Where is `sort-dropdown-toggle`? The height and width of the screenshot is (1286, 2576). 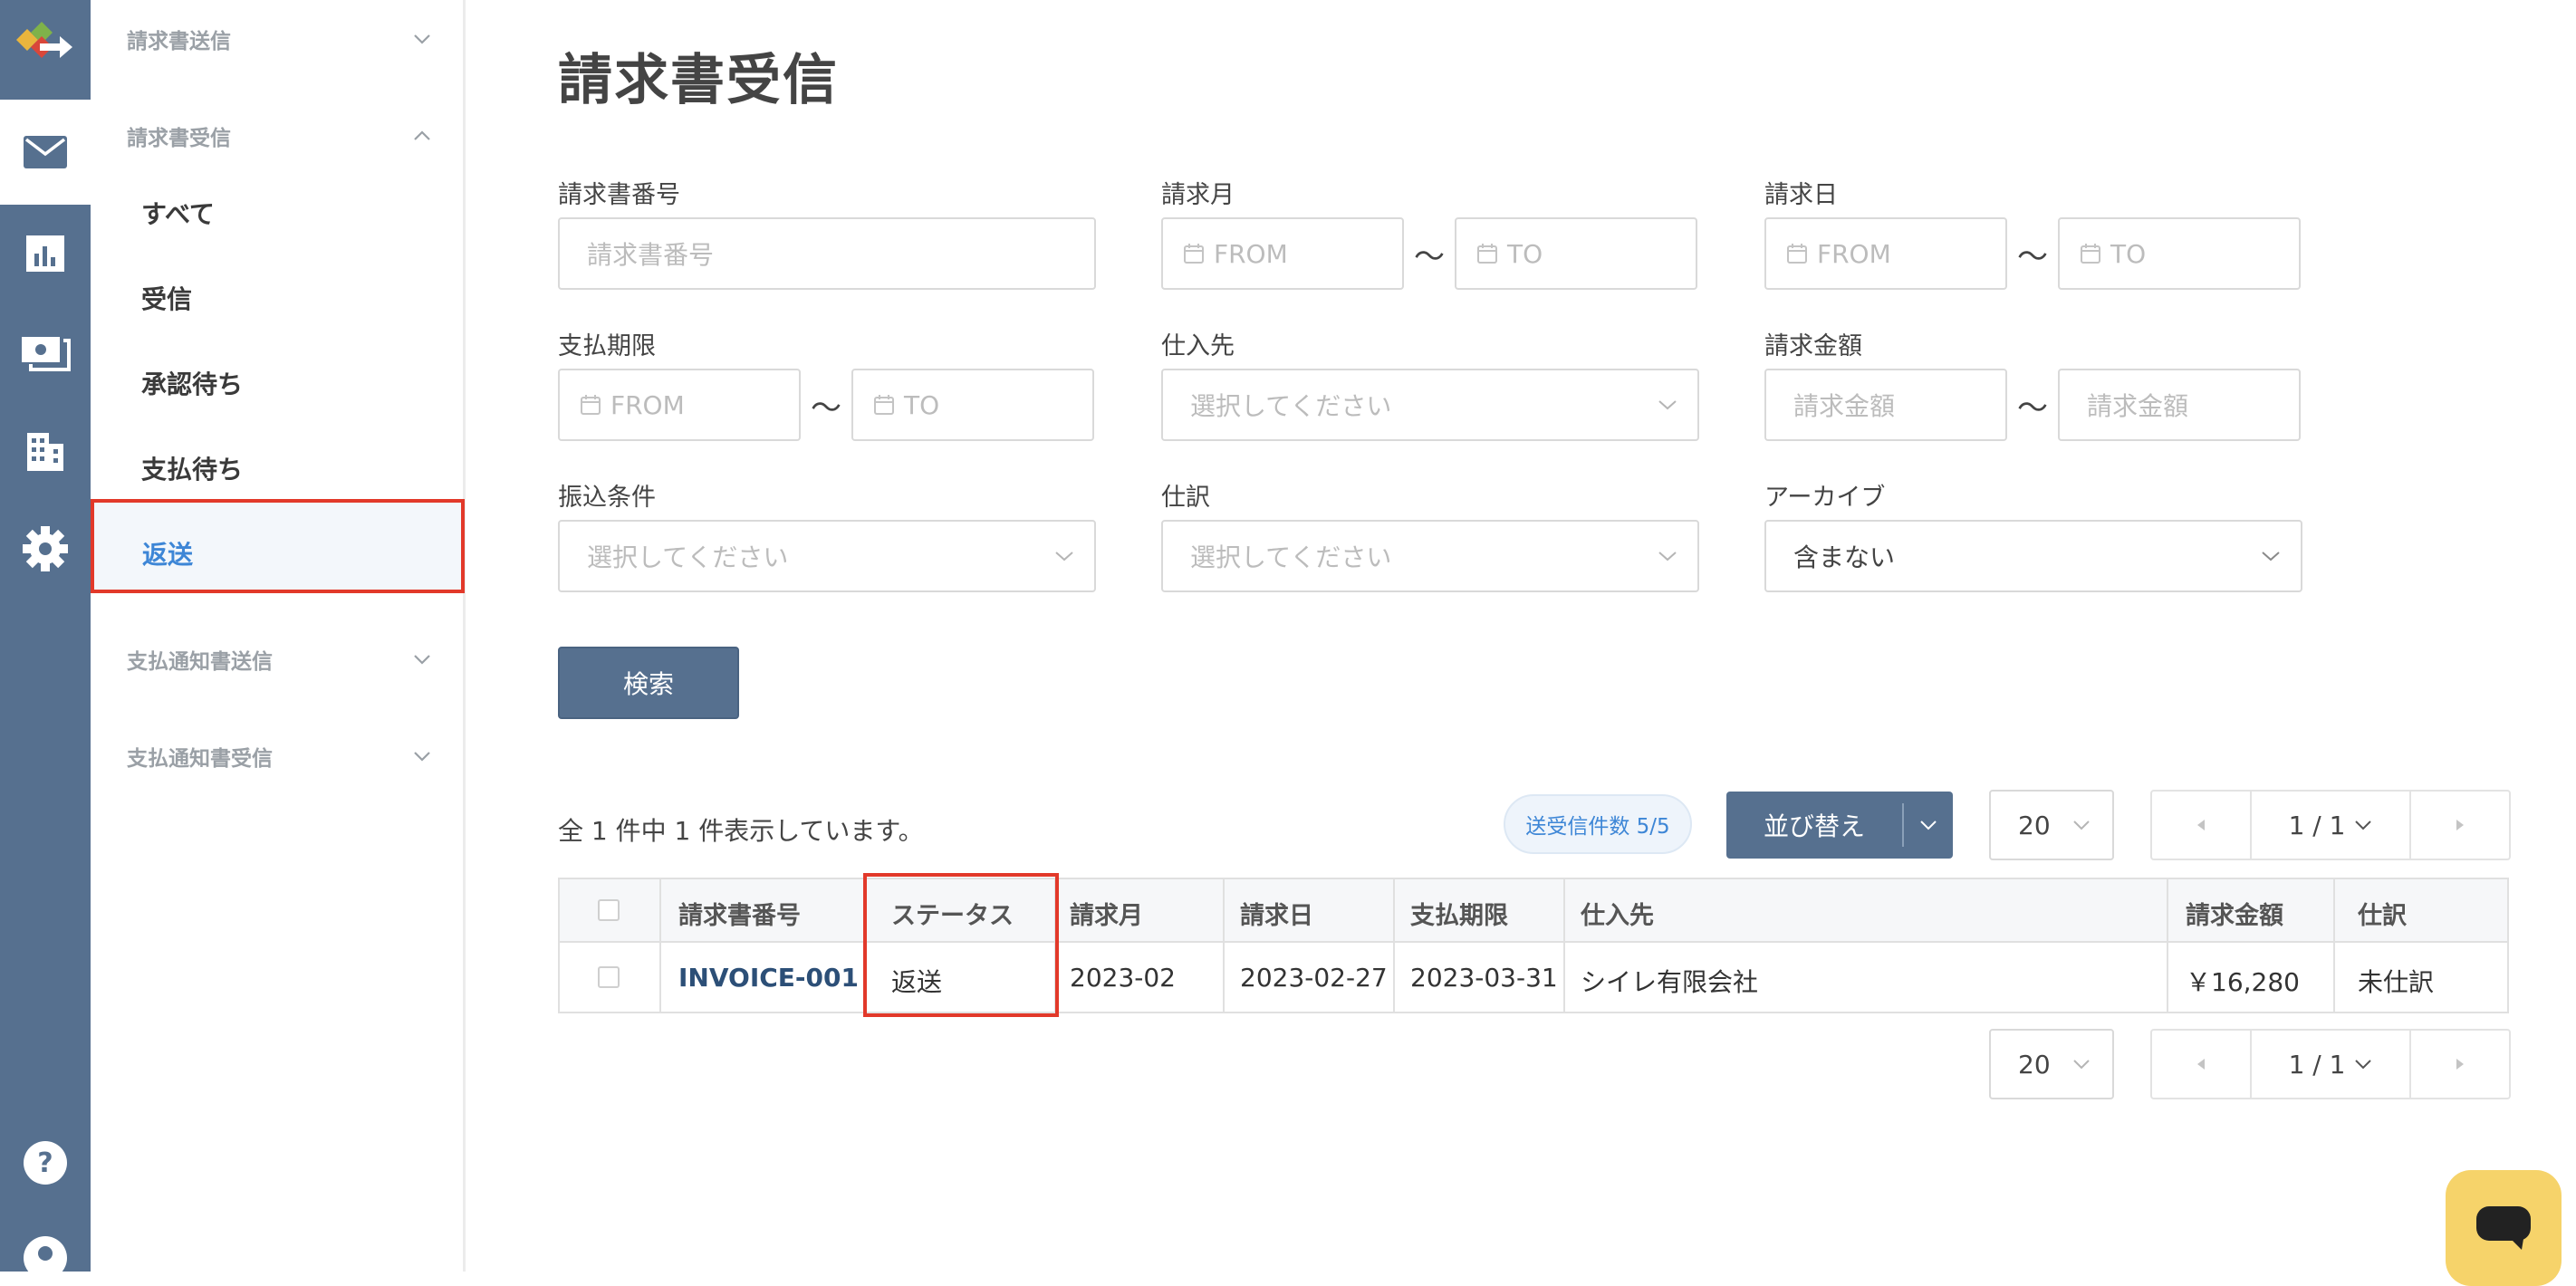
sort-dropdown-toggle is located at coordinates (1928, 825).